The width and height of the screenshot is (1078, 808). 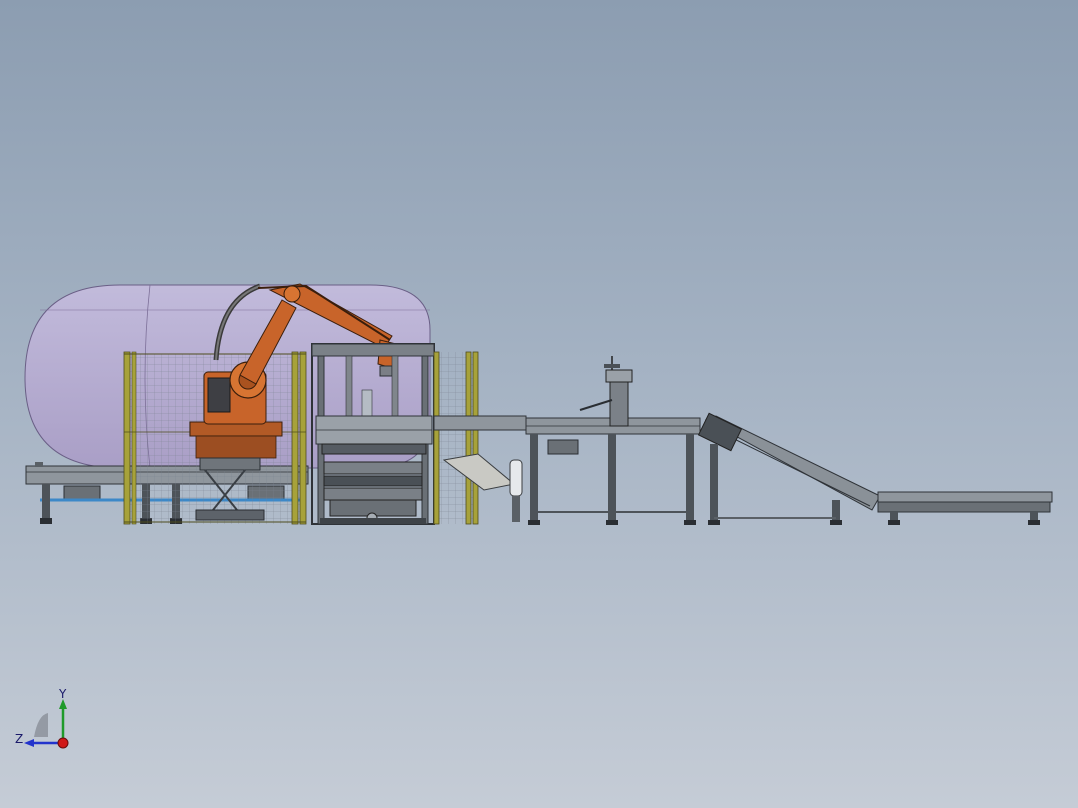 What do you see at coordinates (606, 391) in the screenshot?
I see `bag-turning-device` at bounding box center [606, 391].